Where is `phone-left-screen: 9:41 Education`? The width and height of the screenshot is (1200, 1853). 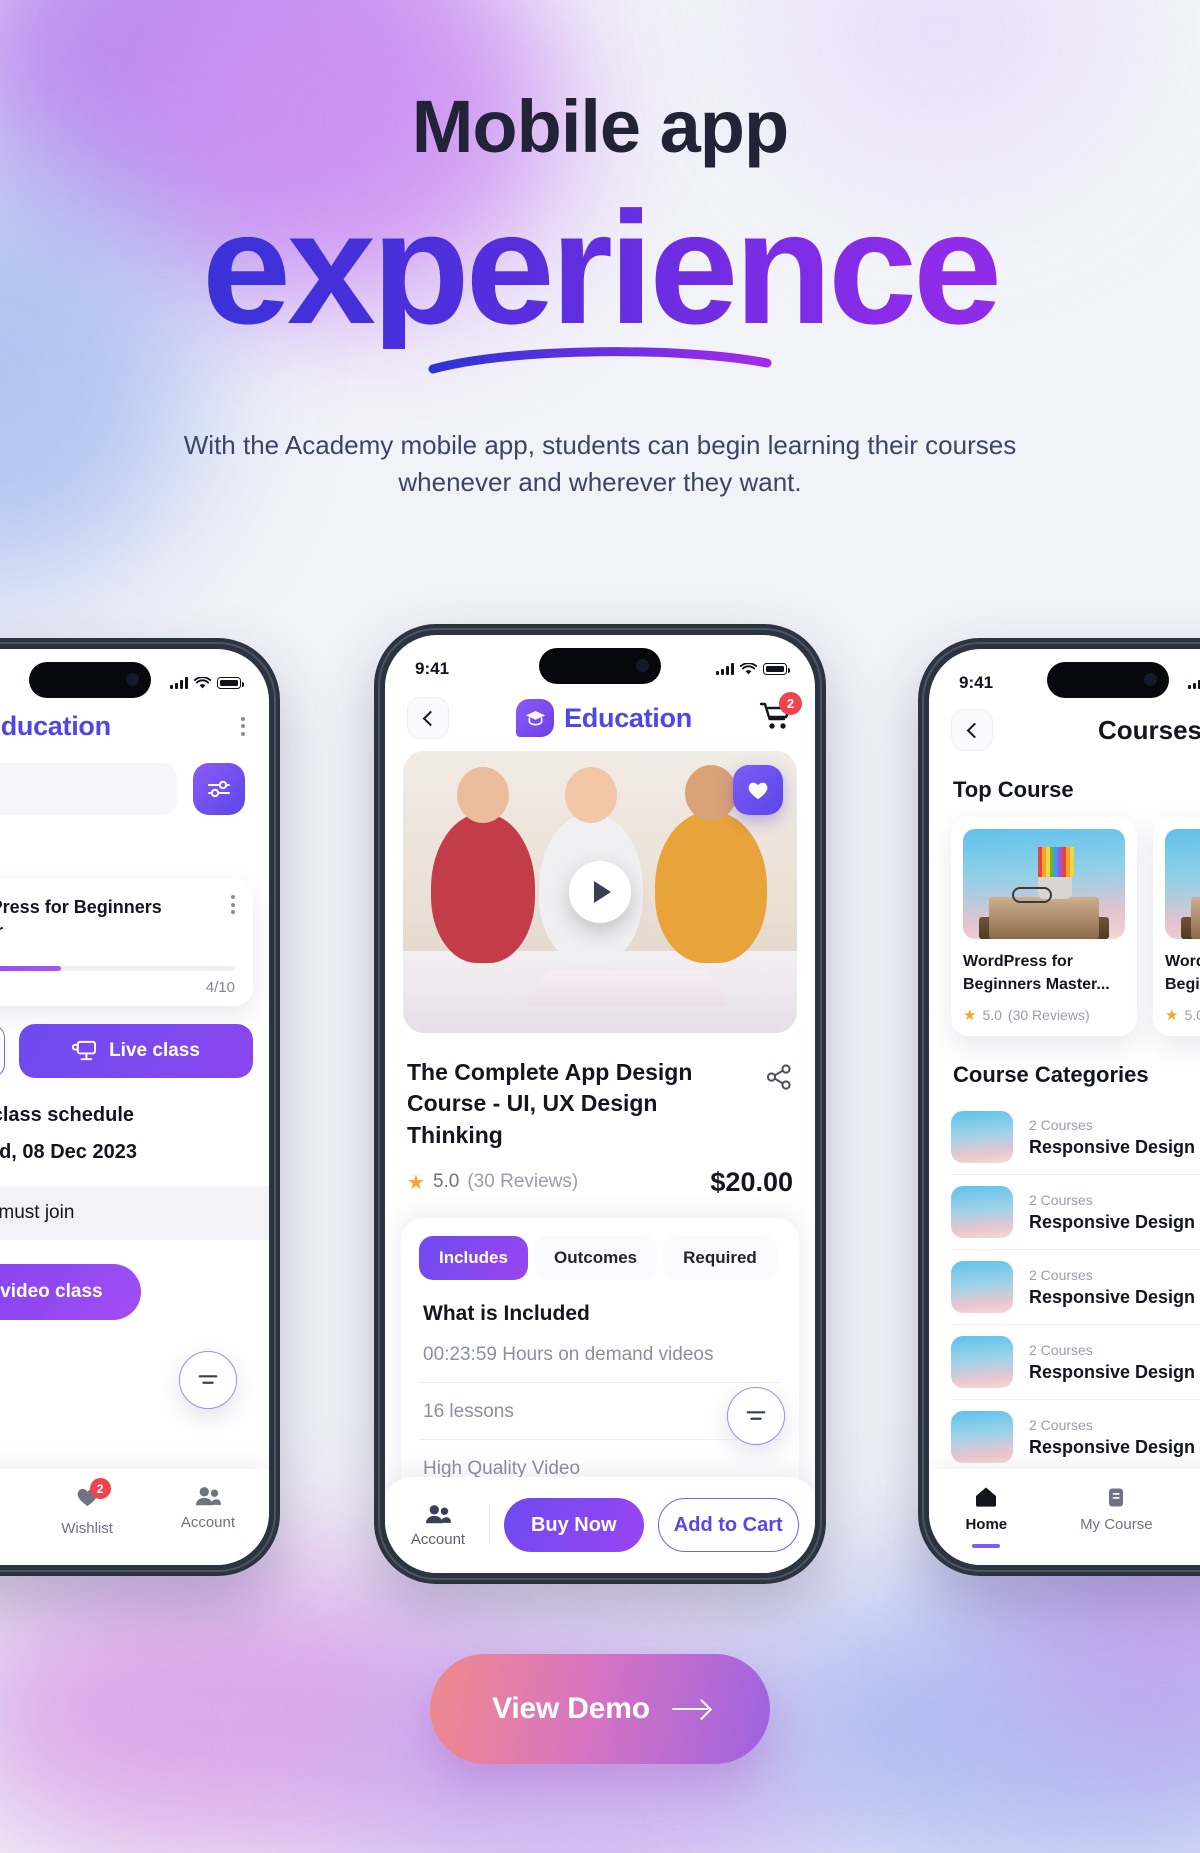
phone-left-screen: 9:41 Education is located at coordinates (134, 1107).